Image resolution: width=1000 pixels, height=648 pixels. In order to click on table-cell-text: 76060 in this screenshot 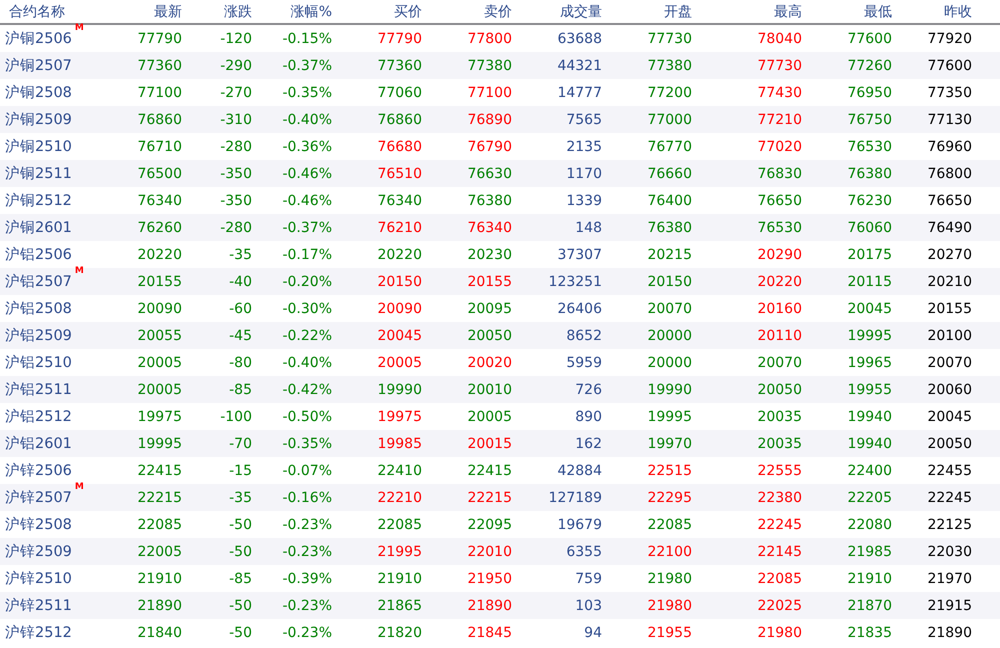, I will do `click(869, 228)`.